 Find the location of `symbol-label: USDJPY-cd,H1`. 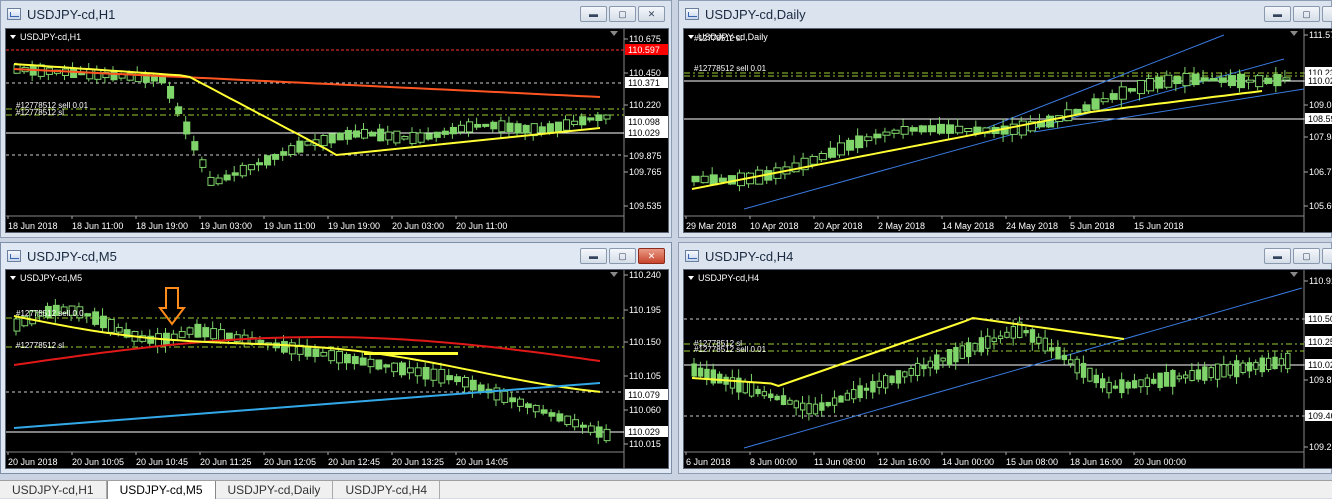

symbol-label: USDJPY-cd,H1 is located at coordinates (50, 37).